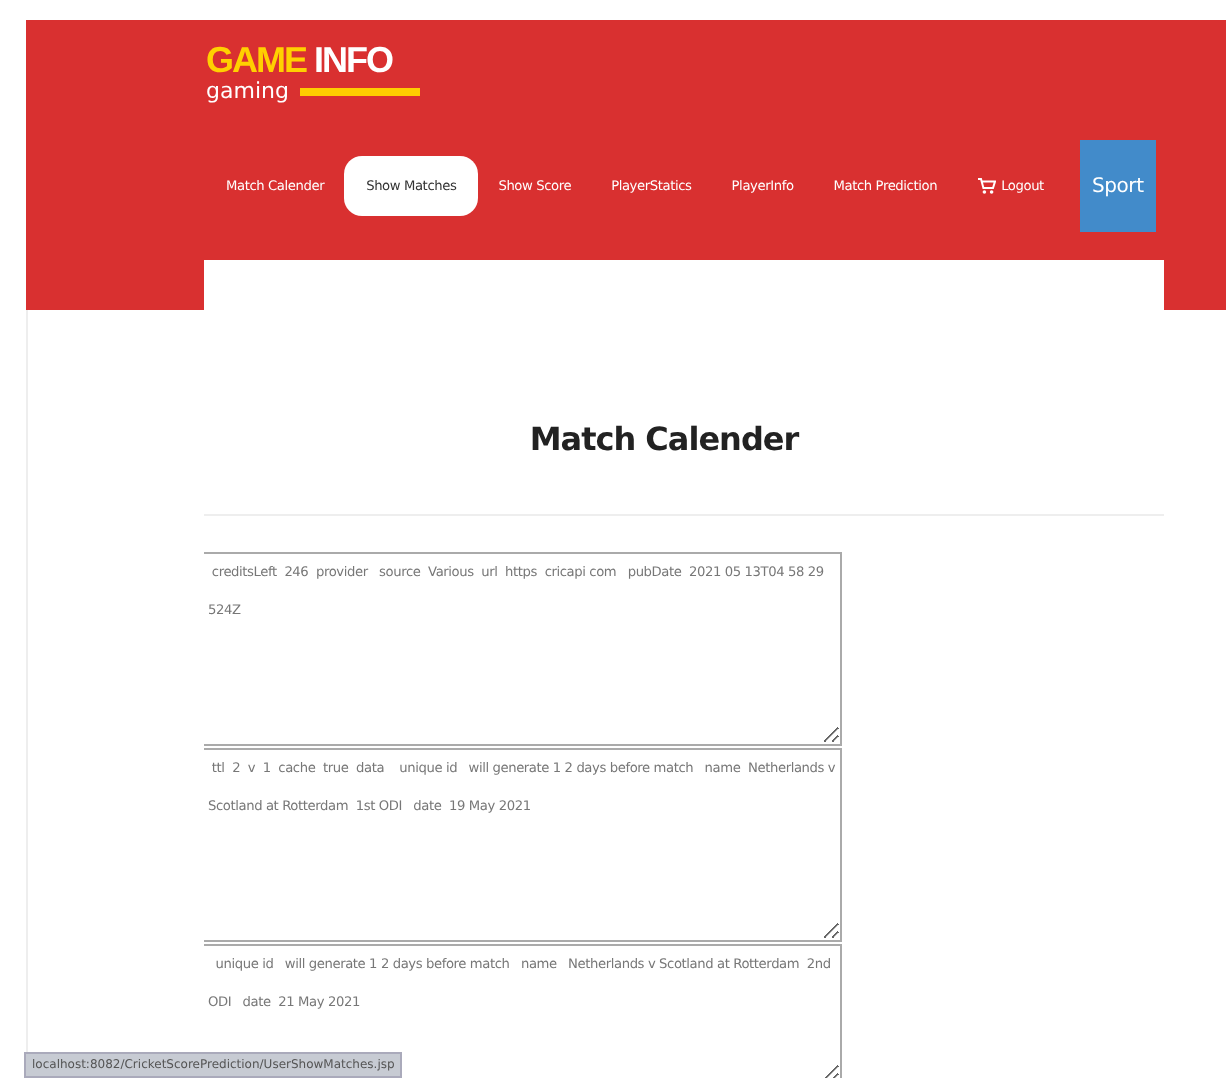 This screenshot has height=1078, width=1232. I want to click on logo-text: GAME, so click(256, 60).